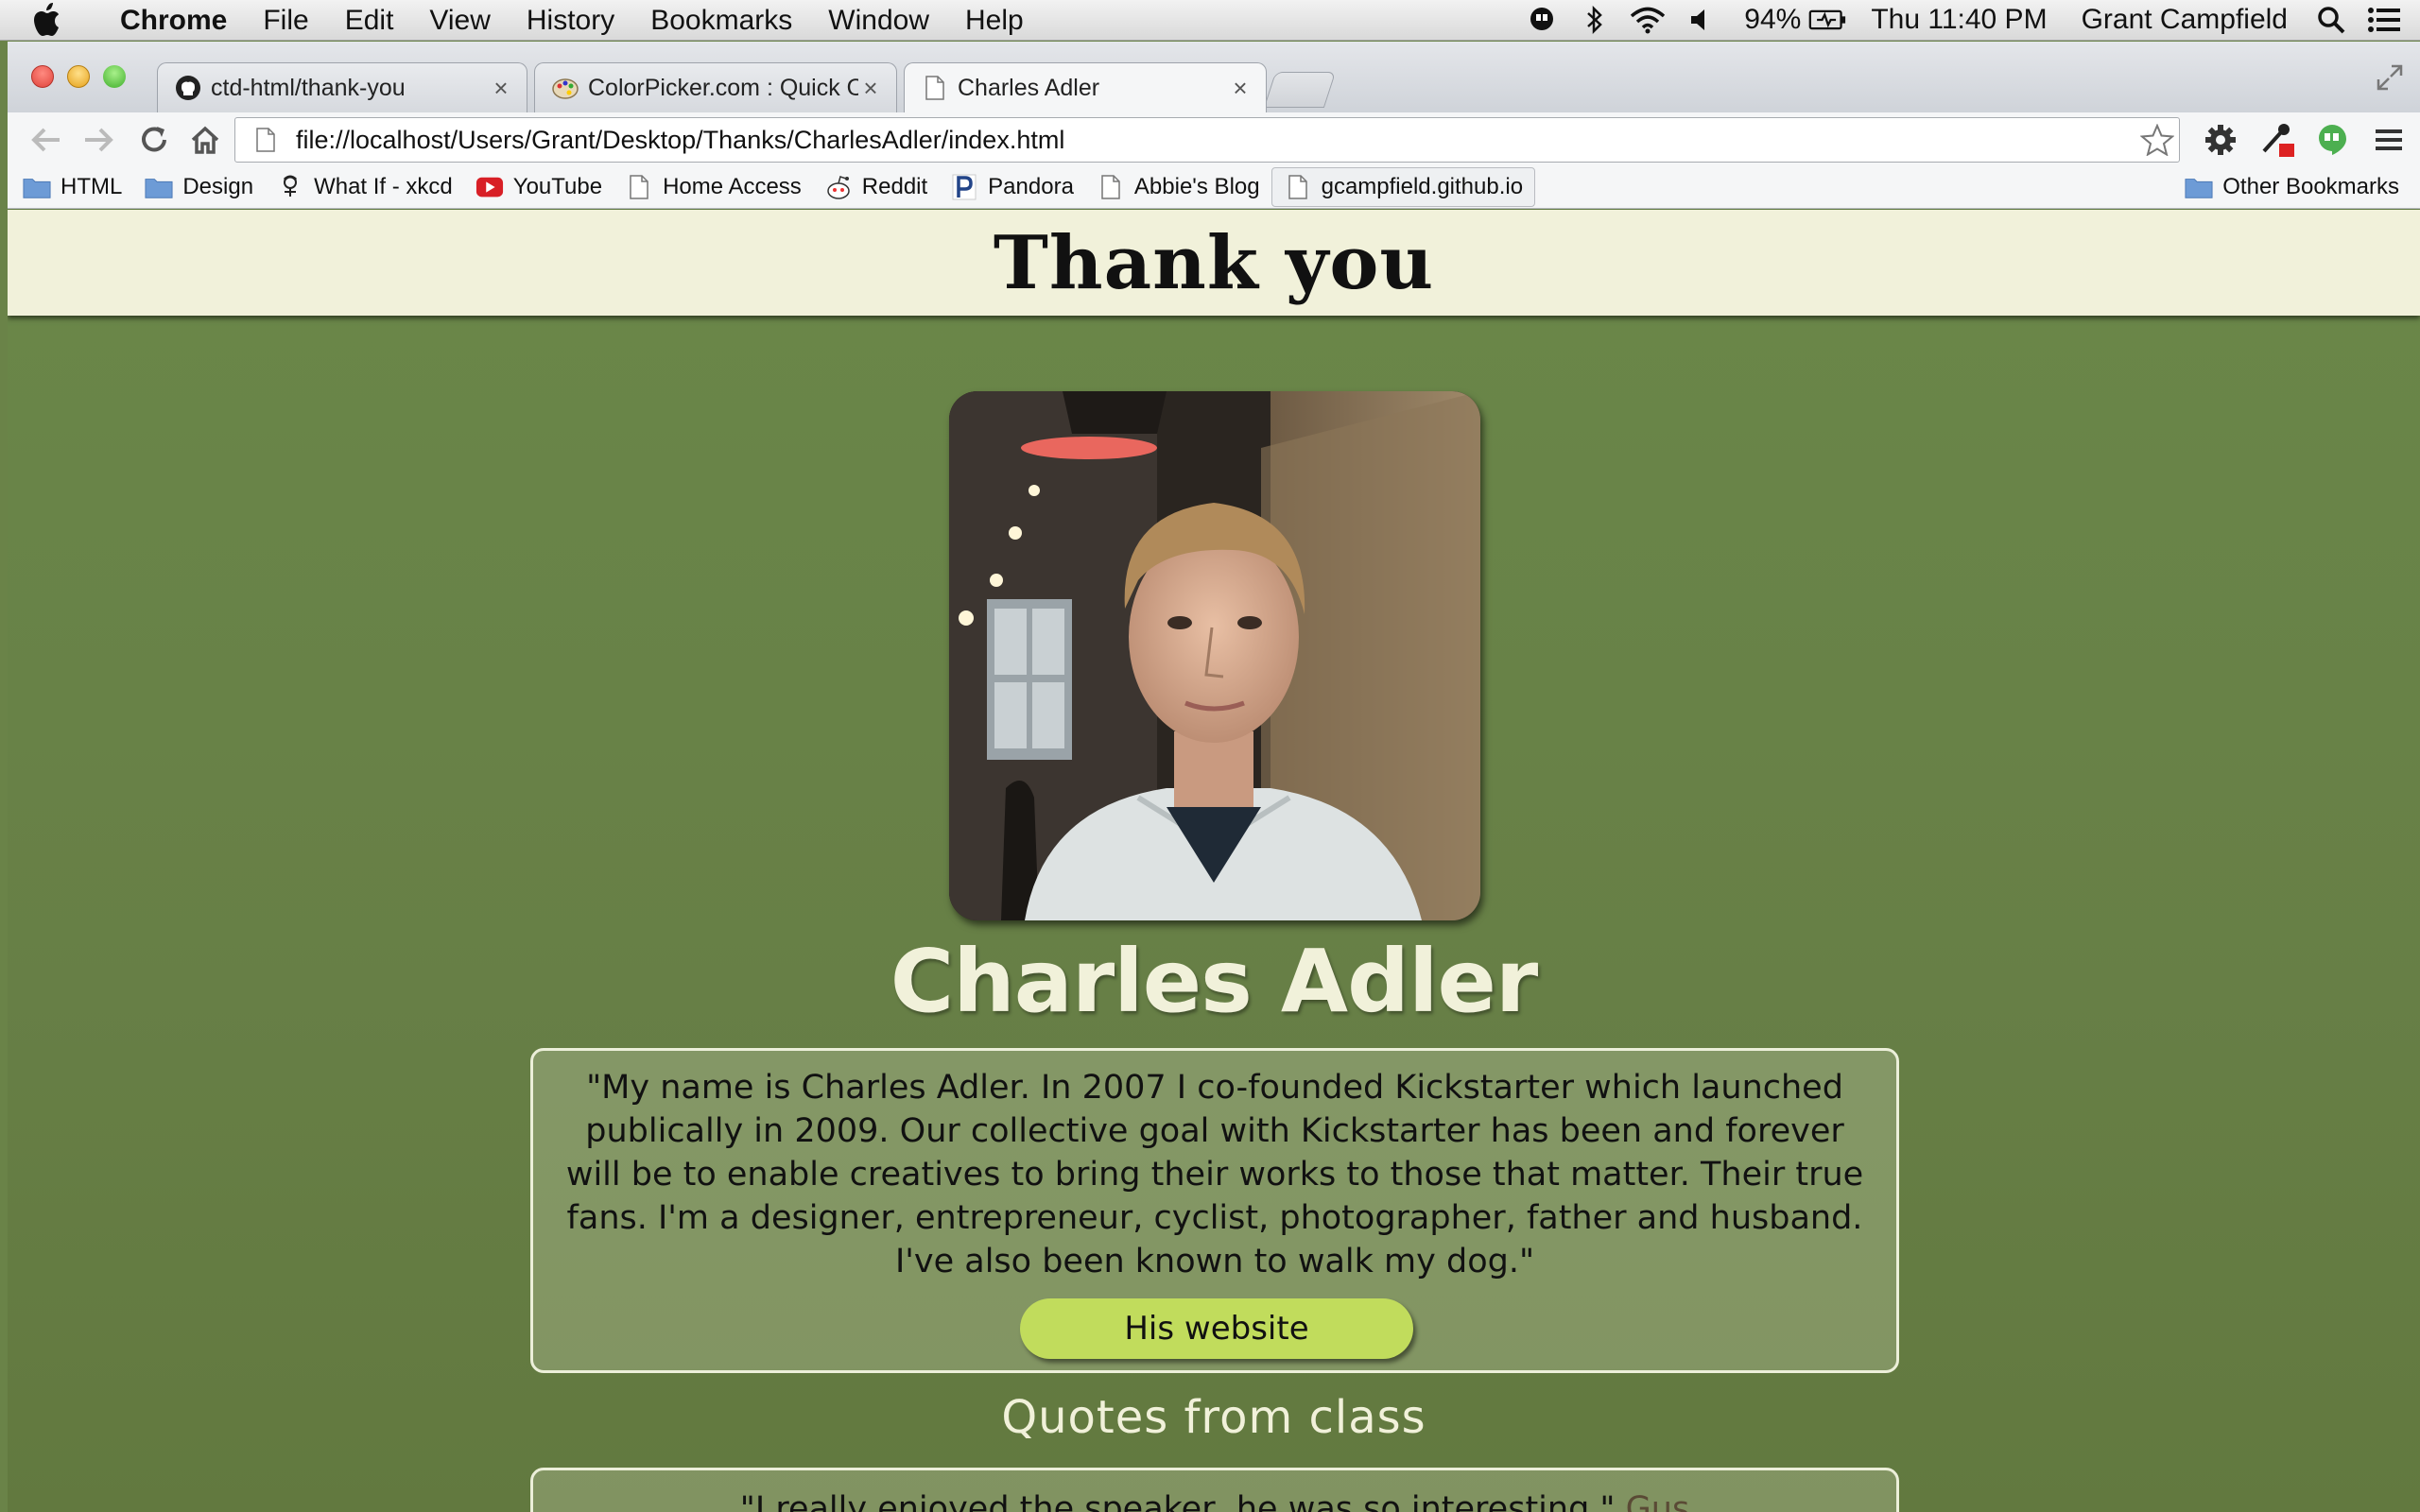  What do you see at coordinates (1031, 186) in the screenshot?
I see `bookmark-label: Pandora` at bounding box center [1031, 186].